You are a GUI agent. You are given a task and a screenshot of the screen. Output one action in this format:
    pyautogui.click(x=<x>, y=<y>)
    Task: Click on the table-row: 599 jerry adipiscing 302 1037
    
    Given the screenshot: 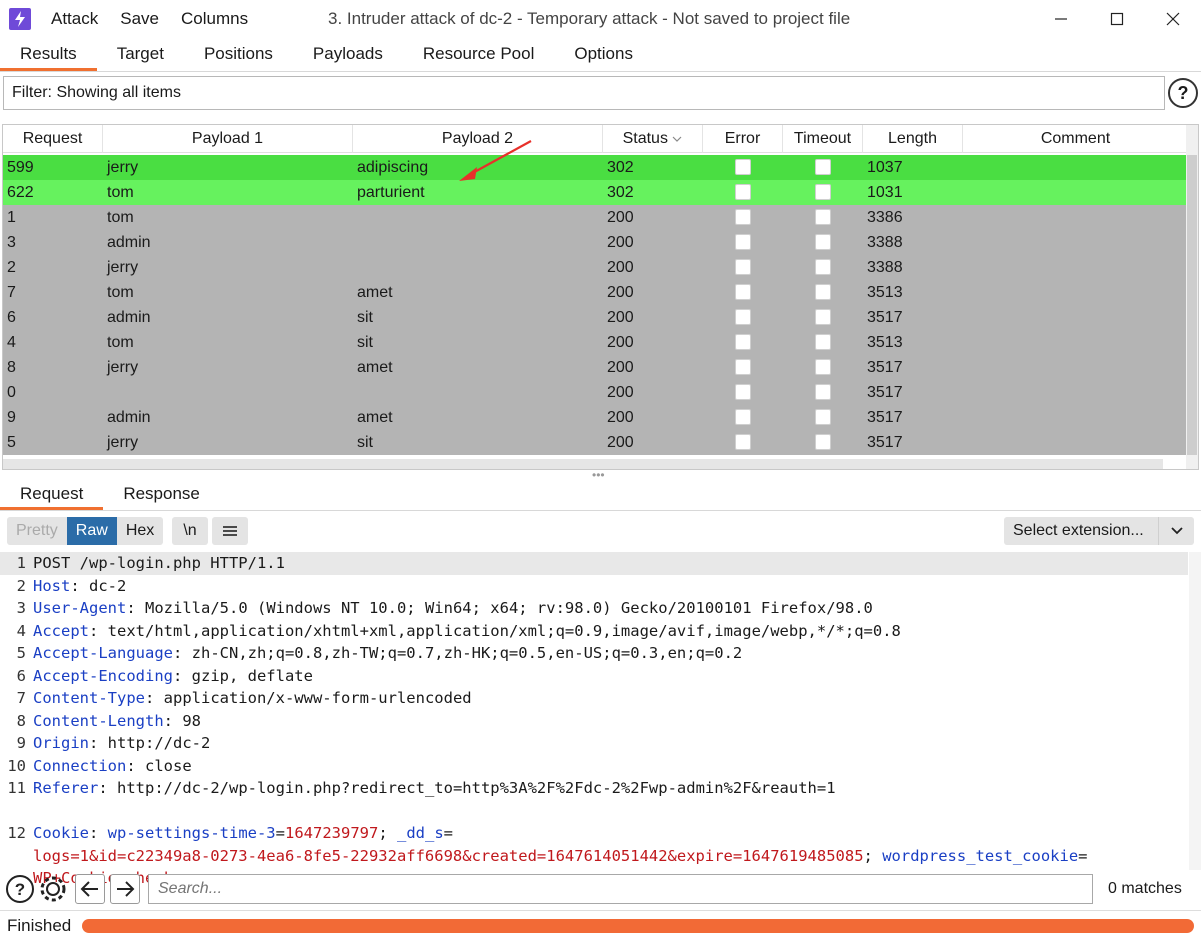 What is the action you would take?
    pyautogui.click(x=595, y=167)
    